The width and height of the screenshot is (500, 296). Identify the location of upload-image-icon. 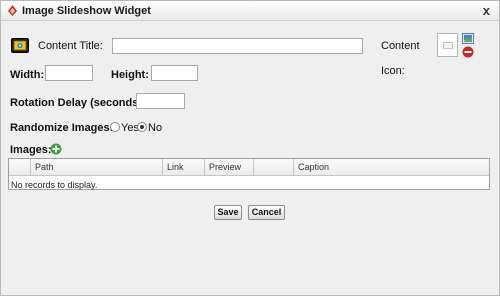
(468, 38).